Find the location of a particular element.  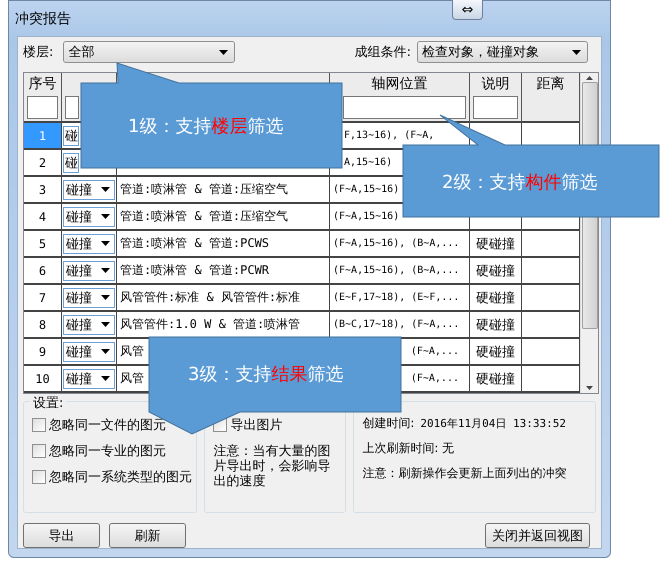

table-cell: 风管管件:标准 & 风管管件:标准 is located at coordinates (223, 298).